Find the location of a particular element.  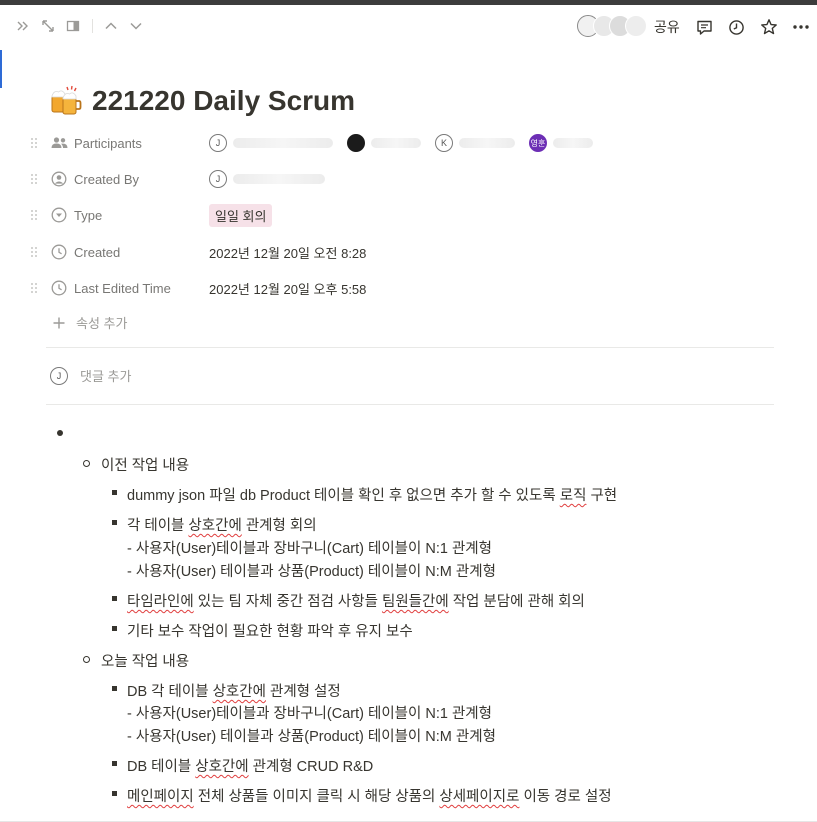

add-property-button: 속성 추가 is located at coordinates (89, 322).